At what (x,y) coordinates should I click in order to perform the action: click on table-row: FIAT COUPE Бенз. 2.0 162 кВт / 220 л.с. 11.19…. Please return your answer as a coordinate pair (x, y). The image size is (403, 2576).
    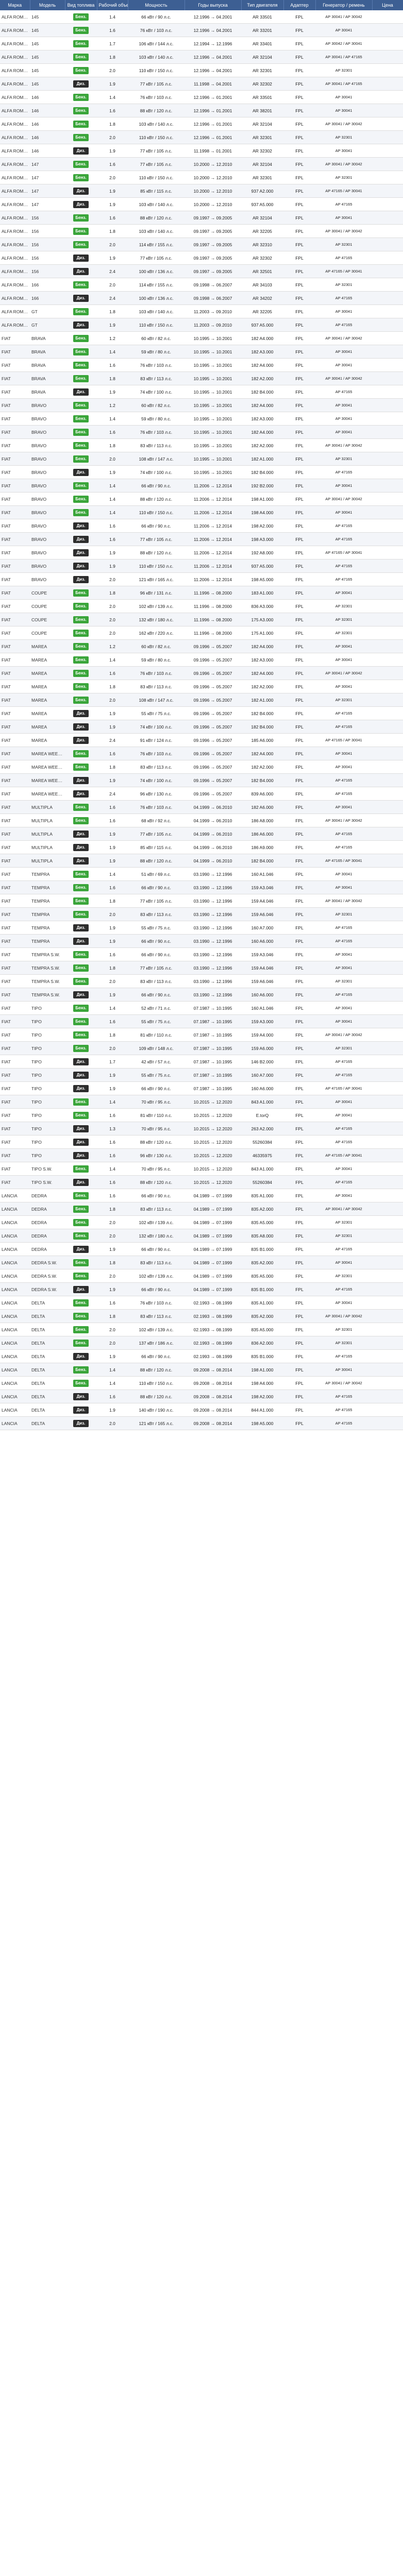
    Looking at the image, I should click on (202, 633).